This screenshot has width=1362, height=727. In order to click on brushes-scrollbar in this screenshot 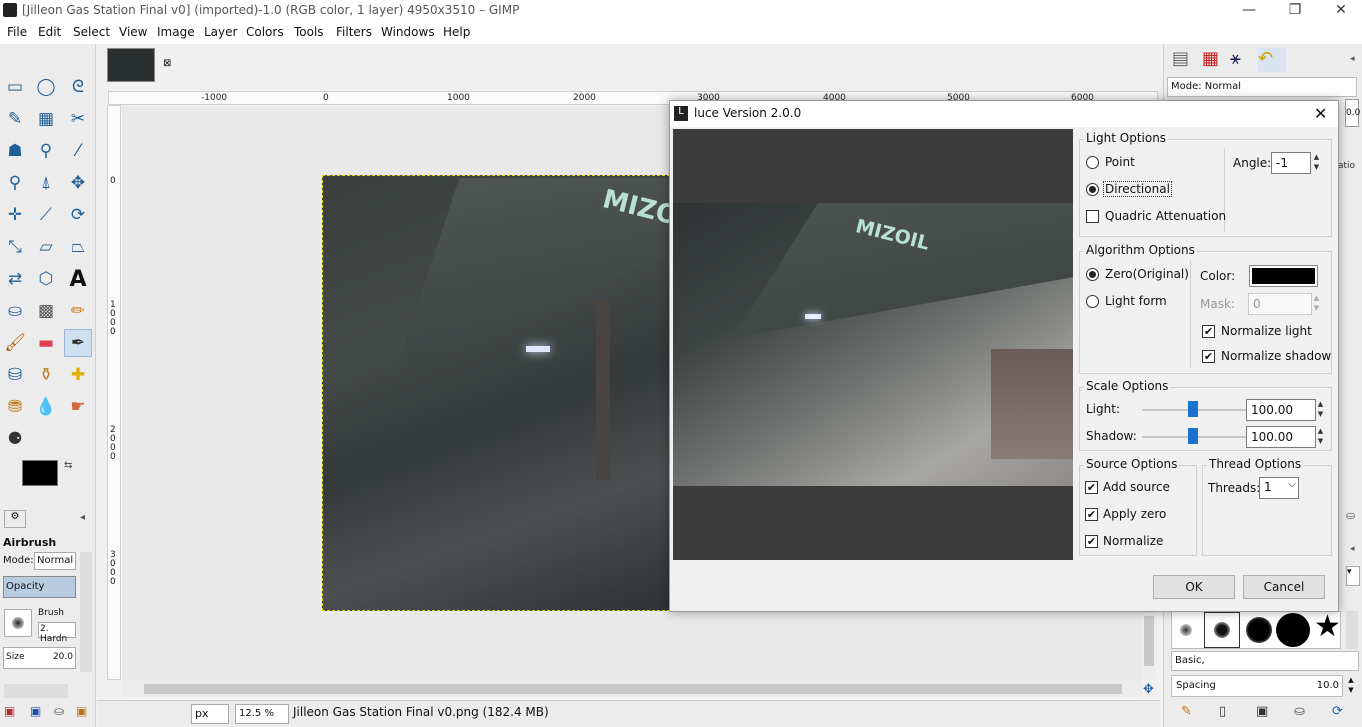, I will do `click(1352, 630)`.